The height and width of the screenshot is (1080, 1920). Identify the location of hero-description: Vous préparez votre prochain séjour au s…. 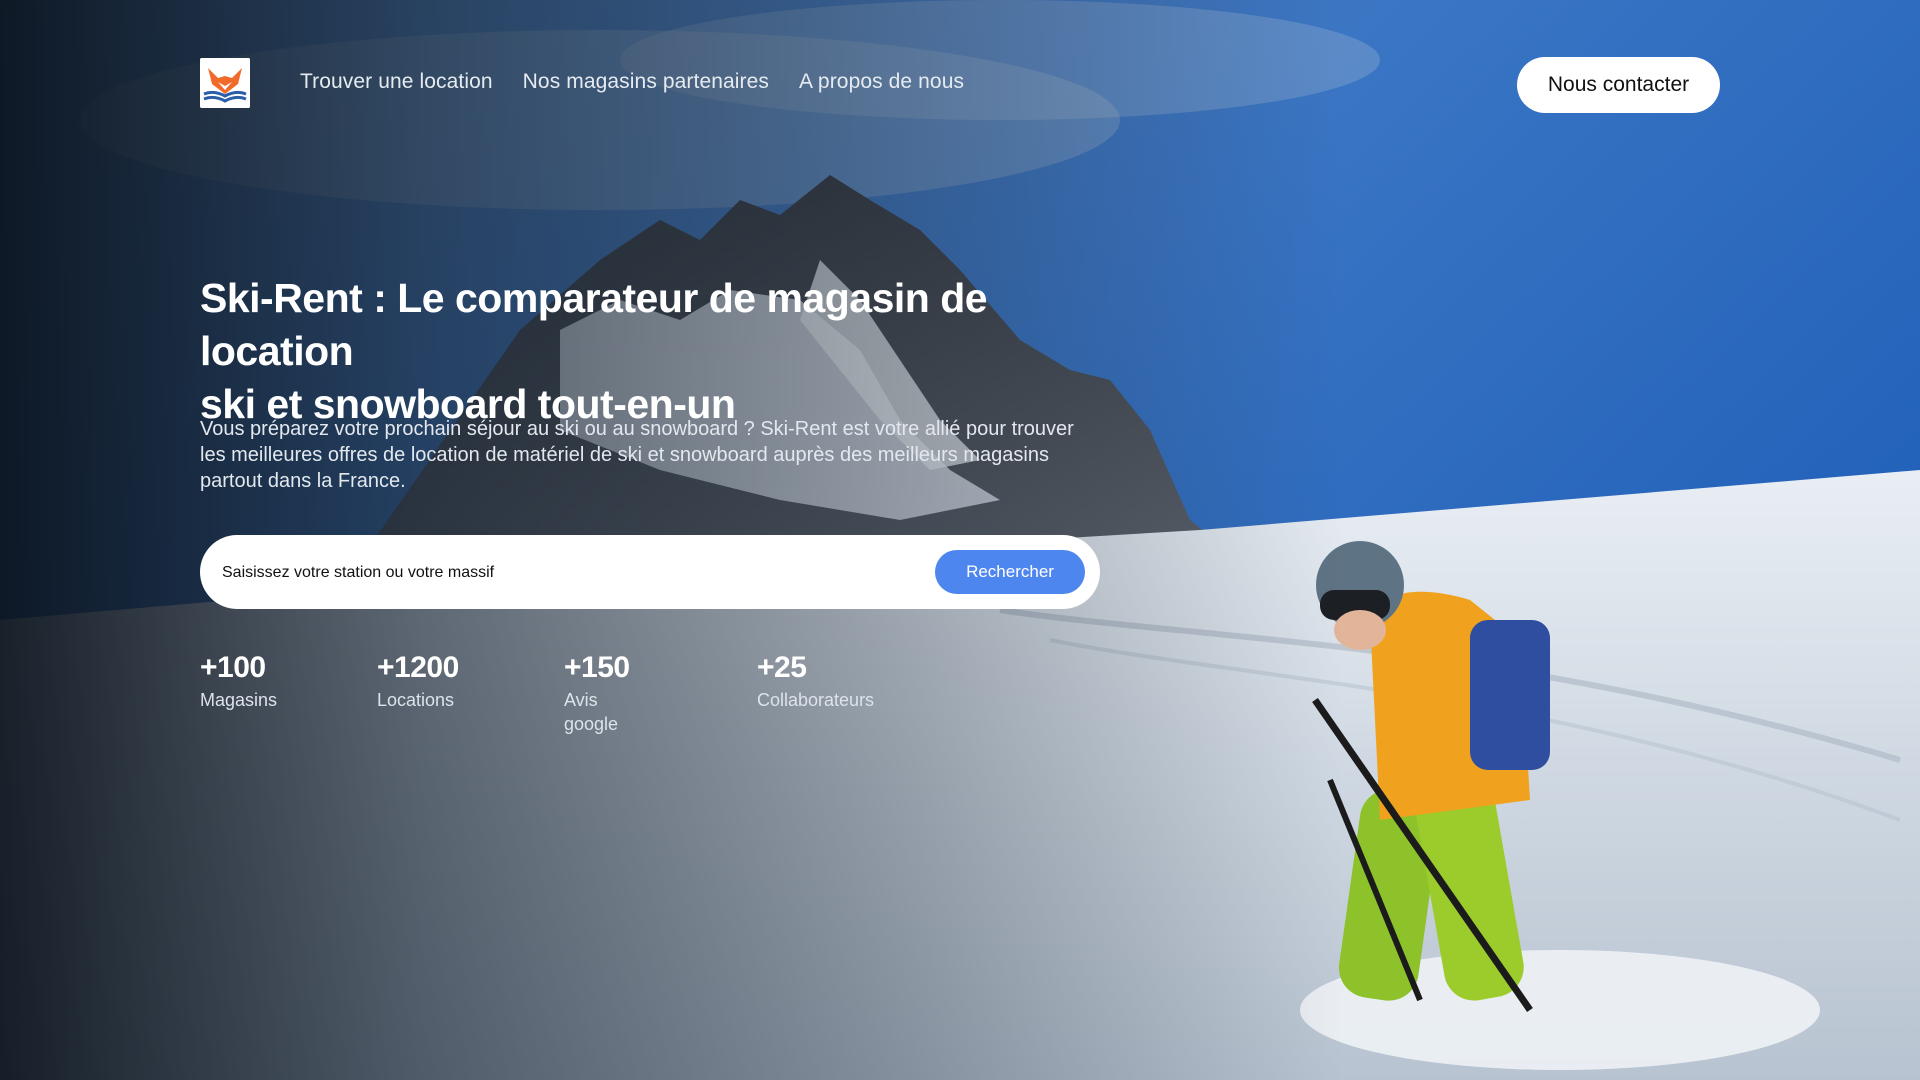
(637, 455).